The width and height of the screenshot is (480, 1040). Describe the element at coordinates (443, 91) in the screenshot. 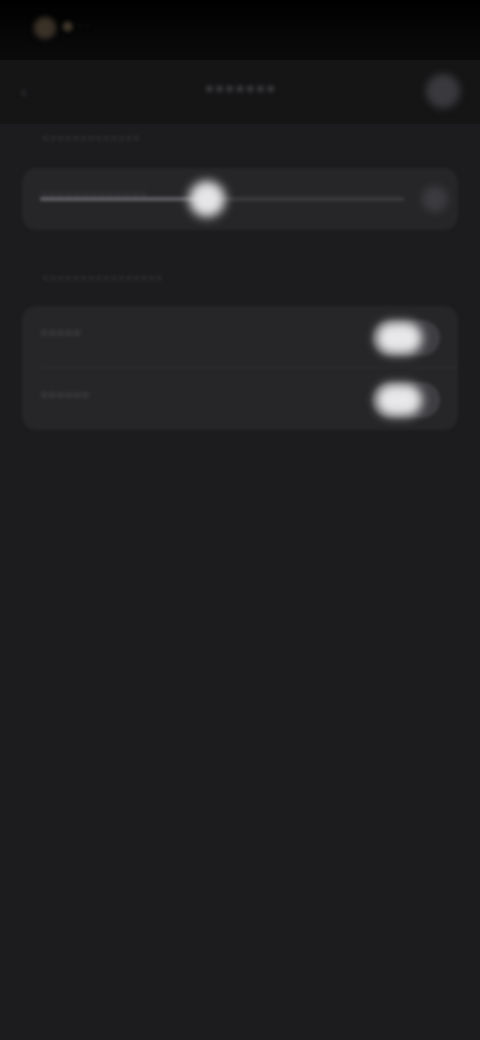

I see `more-icon` at that location.